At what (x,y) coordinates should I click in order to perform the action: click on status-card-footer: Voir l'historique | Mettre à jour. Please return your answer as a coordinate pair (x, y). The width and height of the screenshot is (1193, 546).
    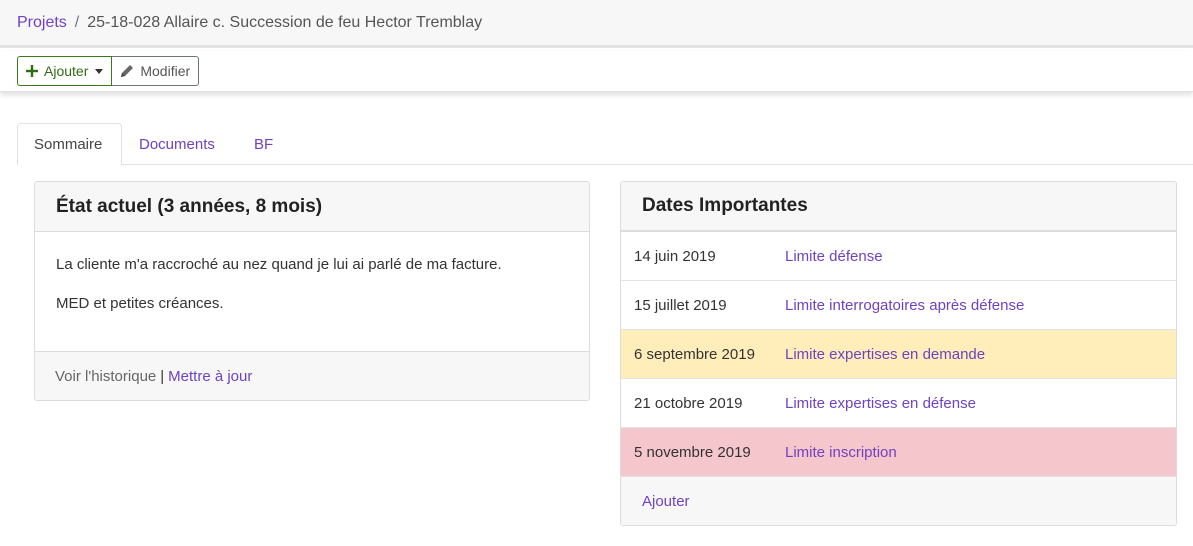
    Looking at the image, I should click on (312, 375).